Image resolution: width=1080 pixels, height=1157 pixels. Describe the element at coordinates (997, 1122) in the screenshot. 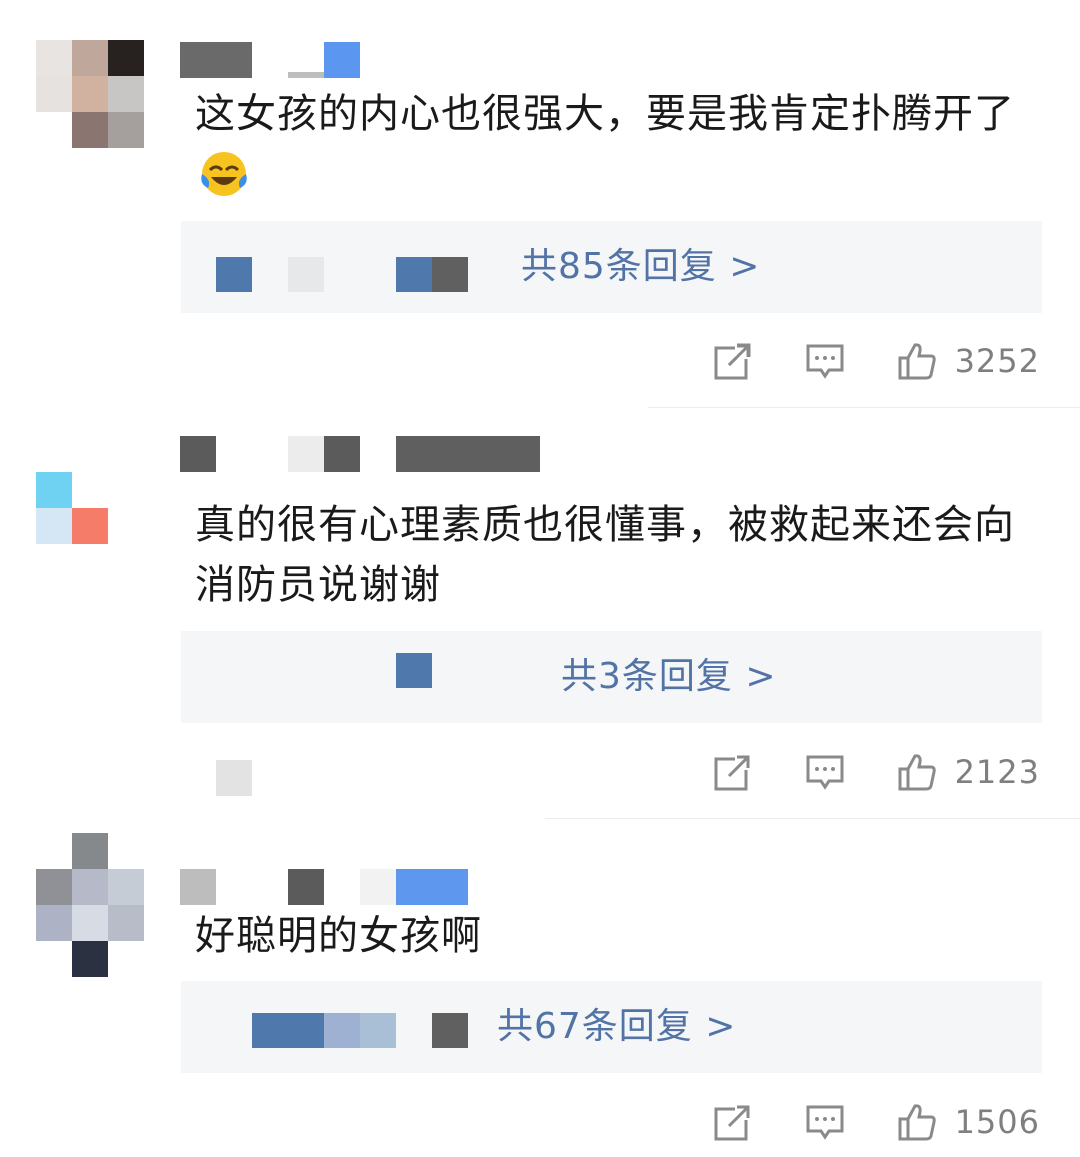

I see `like-count: 1506` at that location.